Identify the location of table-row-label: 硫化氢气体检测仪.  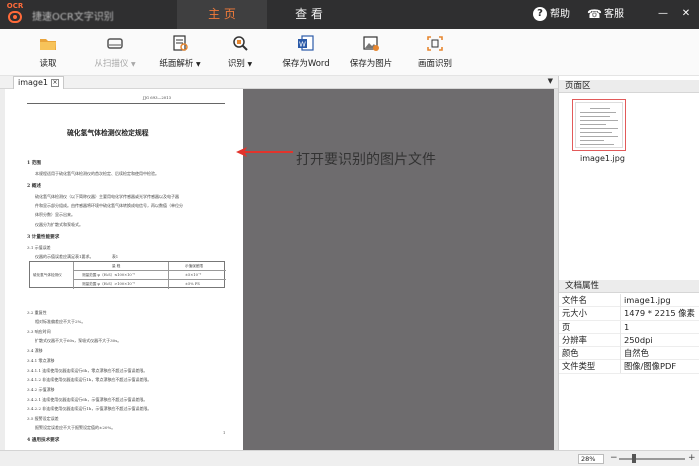
(47, 275).